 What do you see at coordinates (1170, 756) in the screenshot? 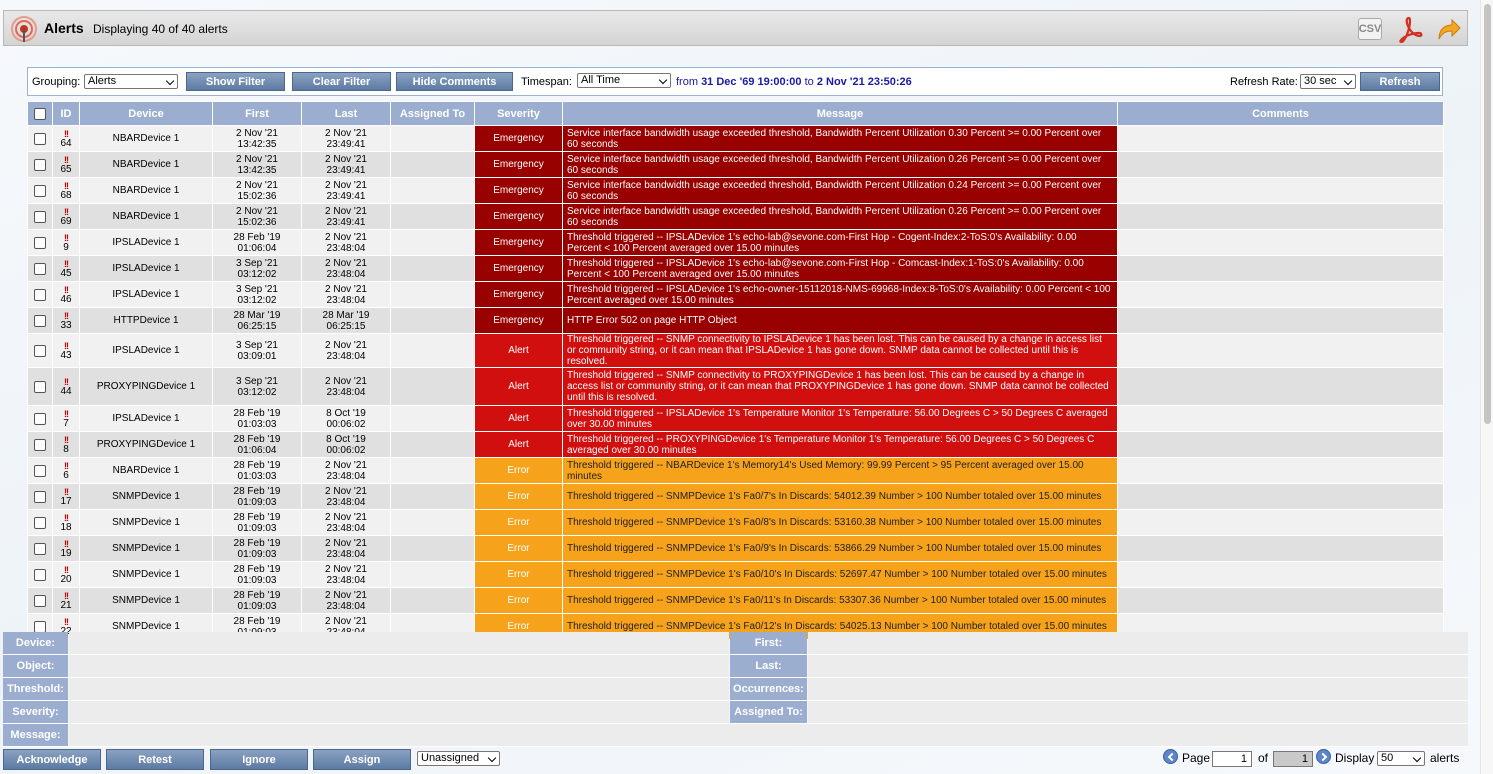
I see `previous-page-icon` at bounding box center [1170, 756].